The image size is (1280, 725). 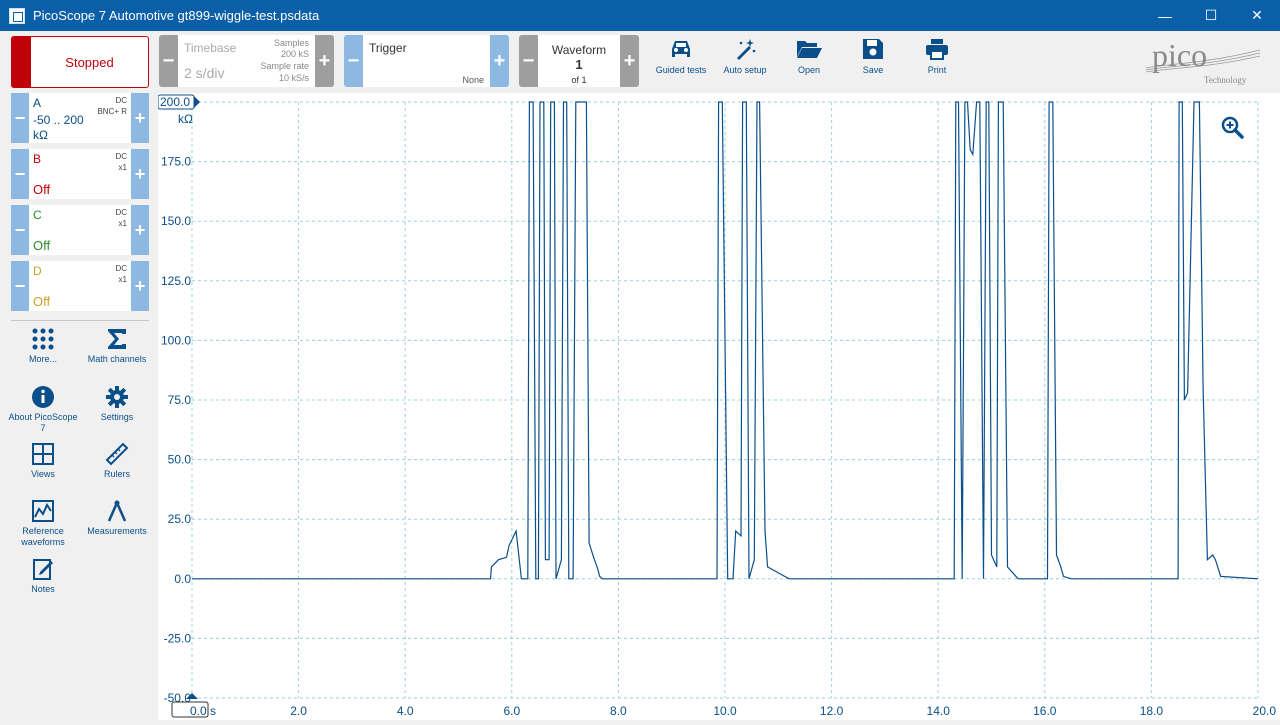 What do you see at coordinates (1211, 15) in the screenshot?
I see `maximize-button: ☐` at bounding box center [1211, 15].